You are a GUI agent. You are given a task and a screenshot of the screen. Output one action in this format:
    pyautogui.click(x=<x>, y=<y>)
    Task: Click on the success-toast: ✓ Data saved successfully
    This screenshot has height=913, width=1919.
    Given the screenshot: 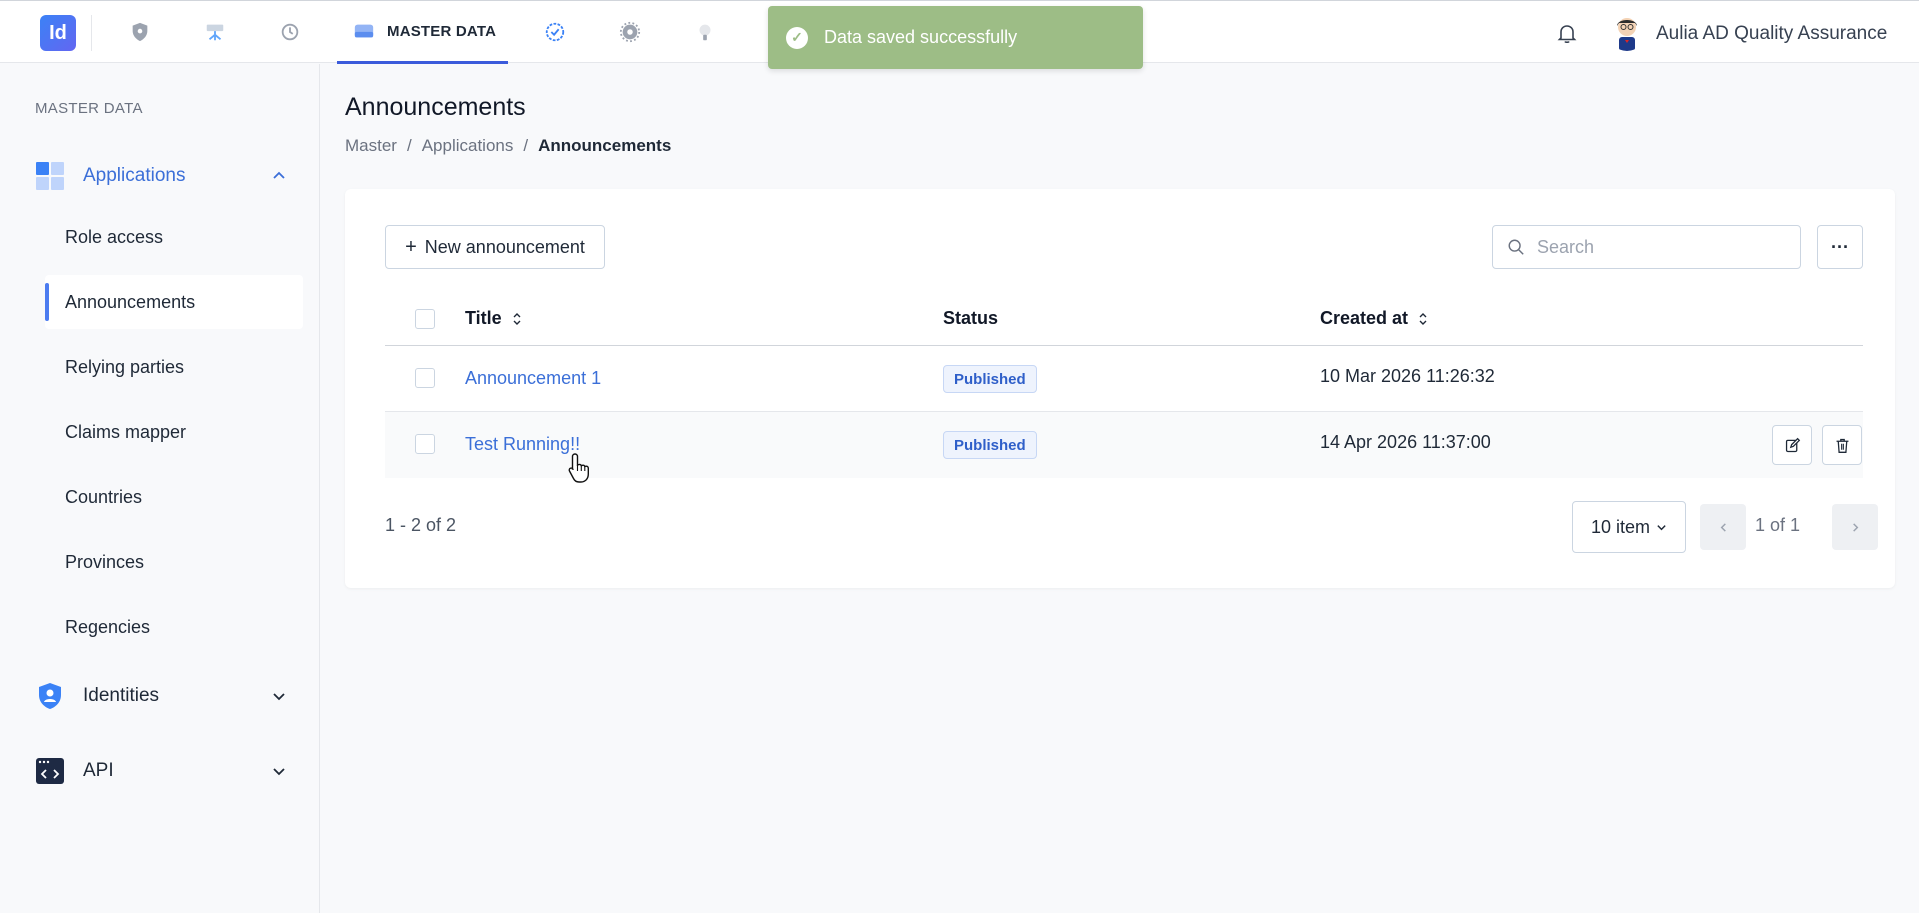 What is the action you would take?
    pyautogui.click(x=955, y=37)
    